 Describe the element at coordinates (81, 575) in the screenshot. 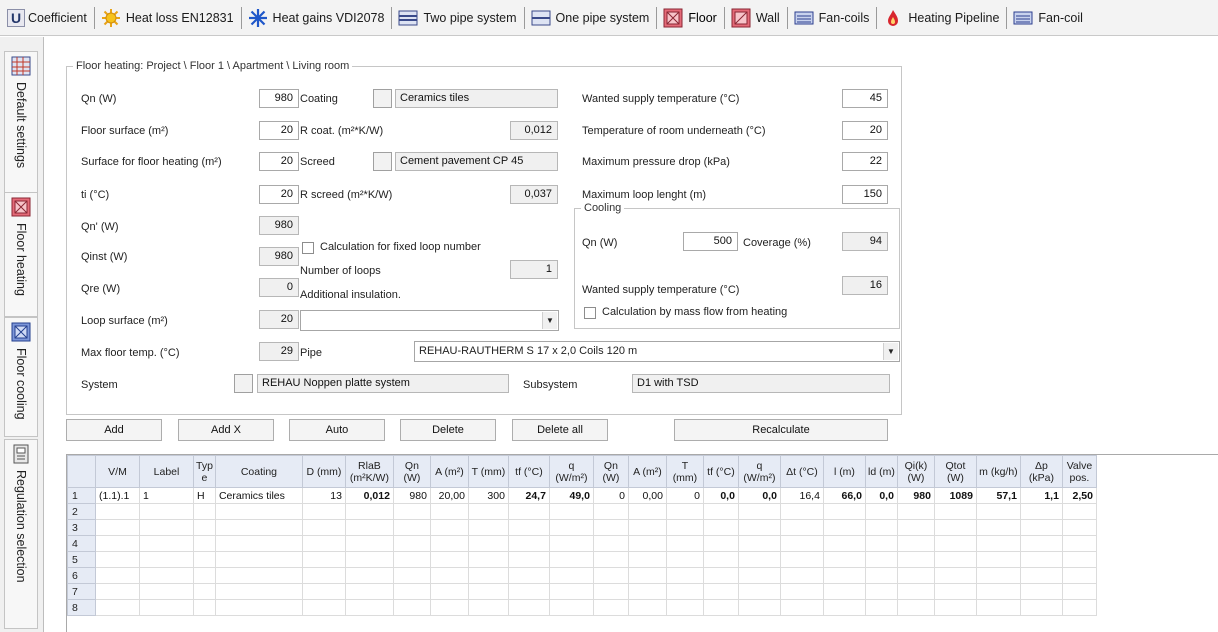

I see `row-number-cell: 6` at that location.